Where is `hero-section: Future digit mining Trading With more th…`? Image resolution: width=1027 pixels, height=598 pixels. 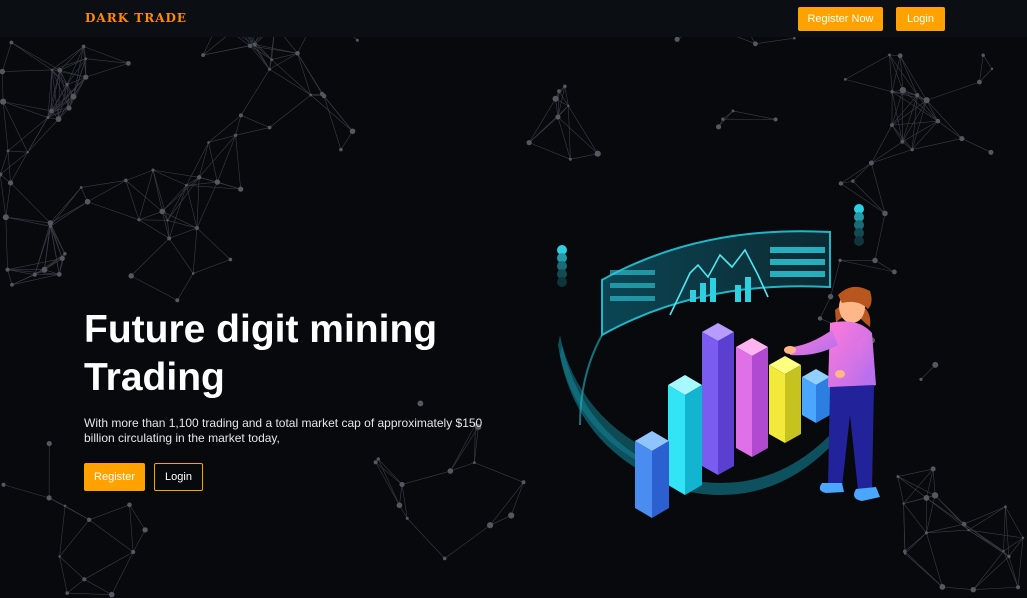 hero-section: Future digit mining Trading With more th… is located at coordinates (319, 398).